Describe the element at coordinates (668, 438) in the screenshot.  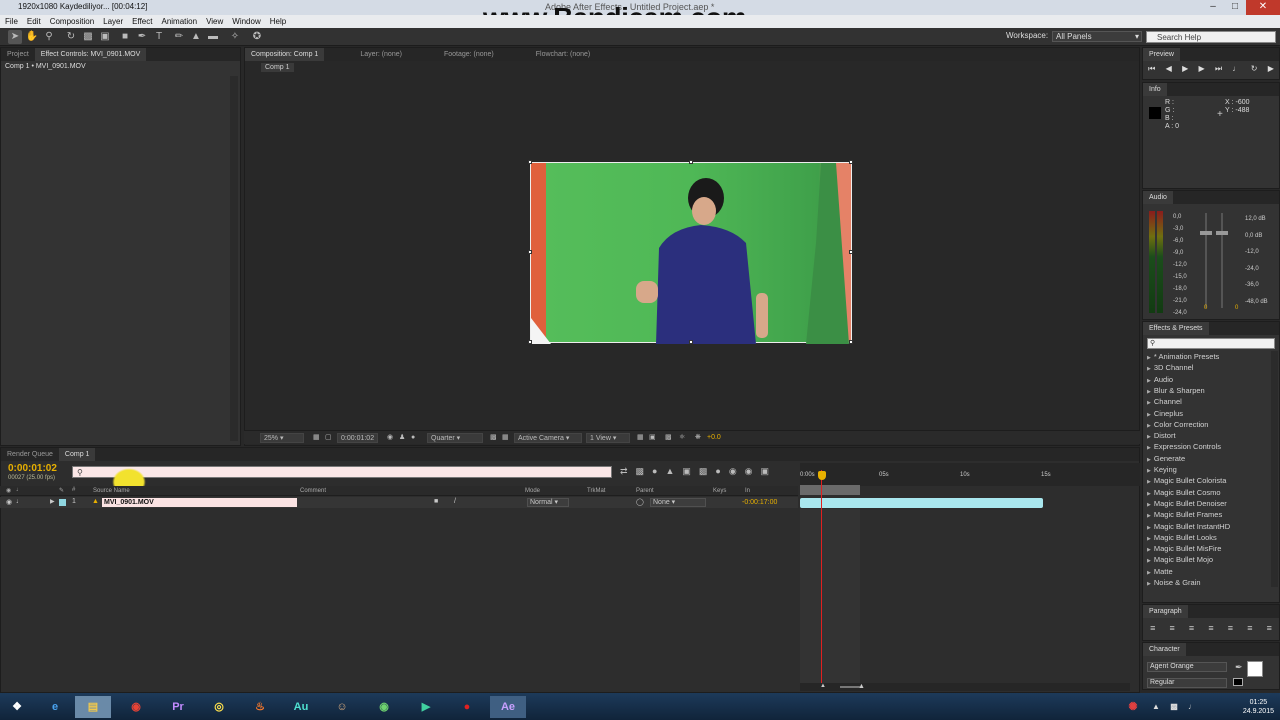
I see `timeline-icon: ▩` at that location.